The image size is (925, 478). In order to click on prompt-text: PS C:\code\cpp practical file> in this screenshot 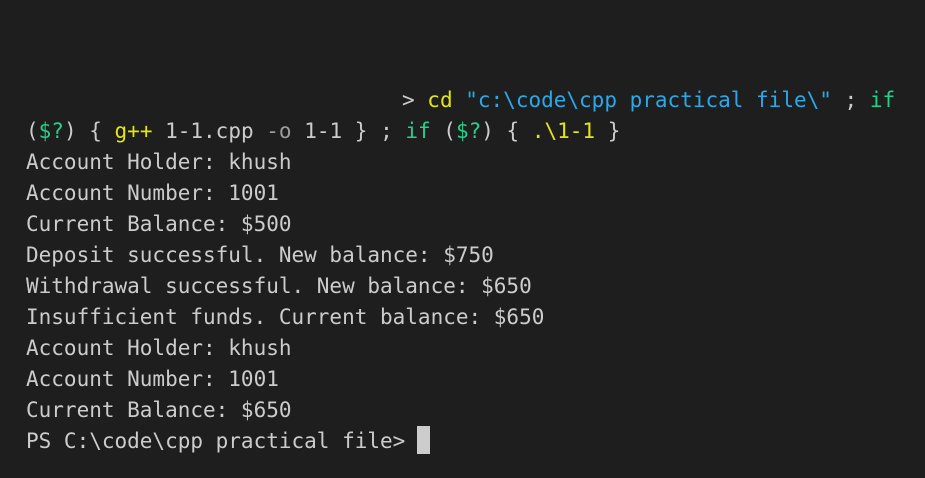, I will do `click(216, 441)`.